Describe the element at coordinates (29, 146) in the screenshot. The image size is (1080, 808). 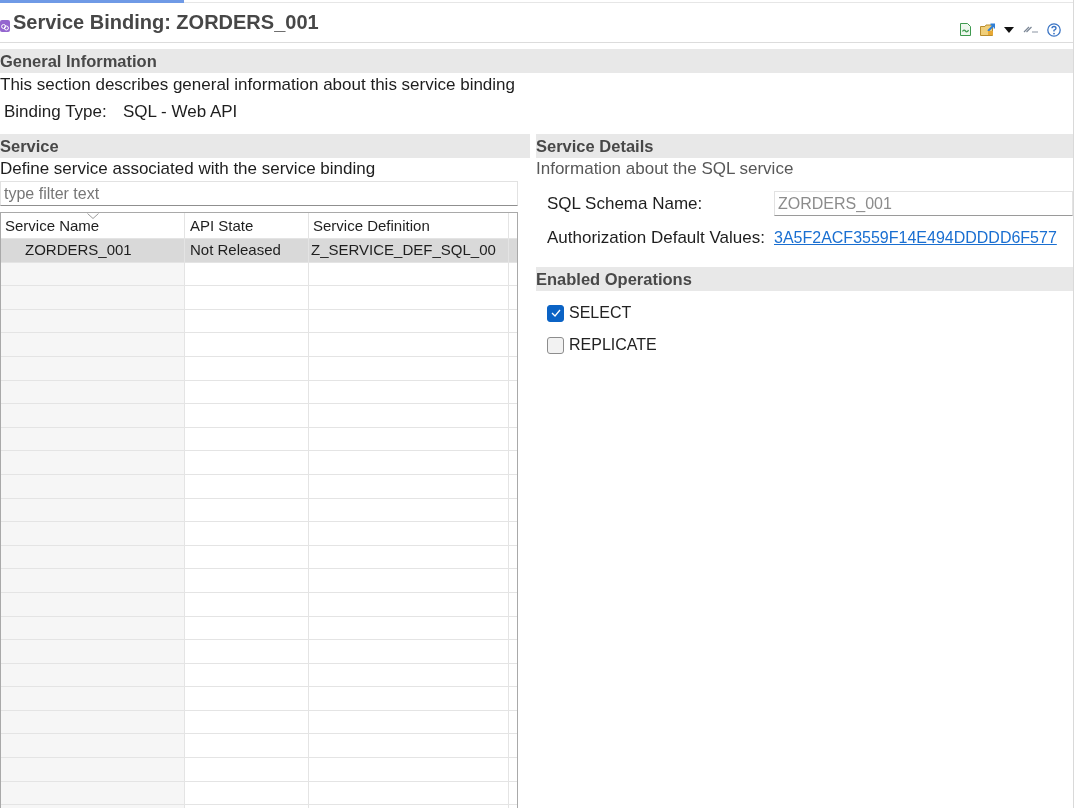
I see `section-heading: Service` at that location.